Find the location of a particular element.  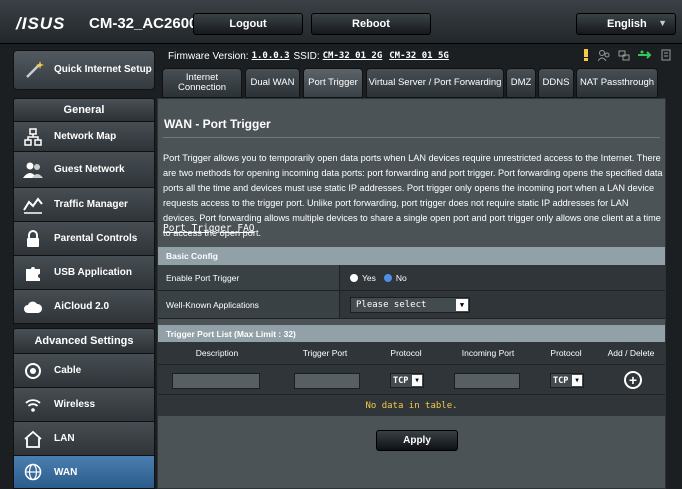

well-known-apps-row: Well-Known Applications Please select ▼ is located at coordinates (411, 305).